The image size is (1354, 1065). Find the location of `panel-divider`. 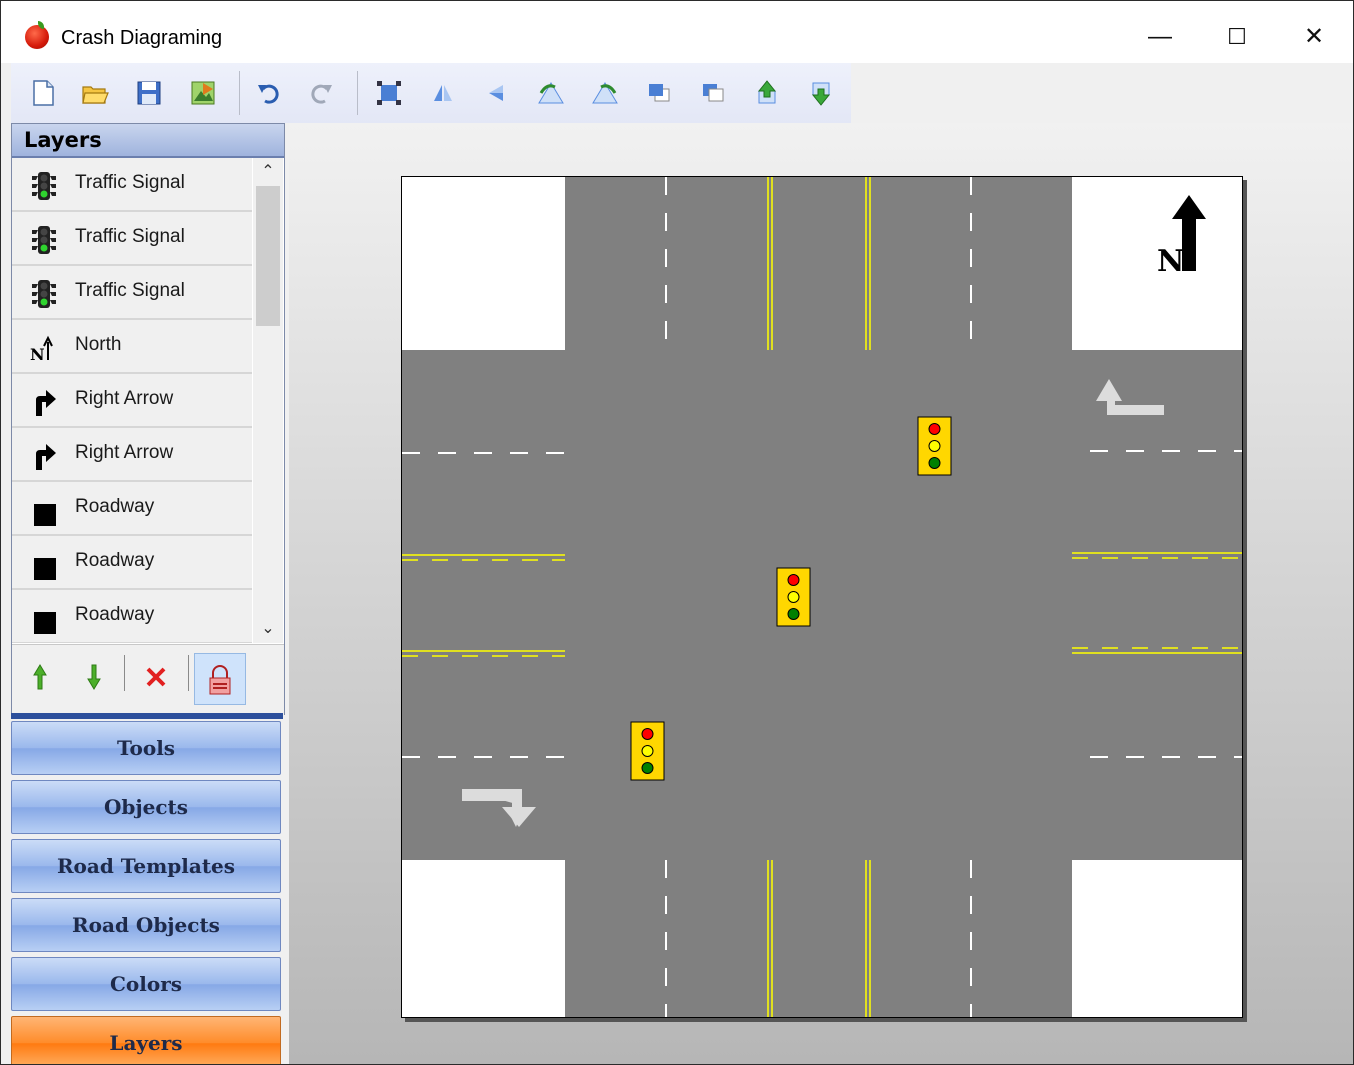

panel-divider is located at coordinates (147, 716).